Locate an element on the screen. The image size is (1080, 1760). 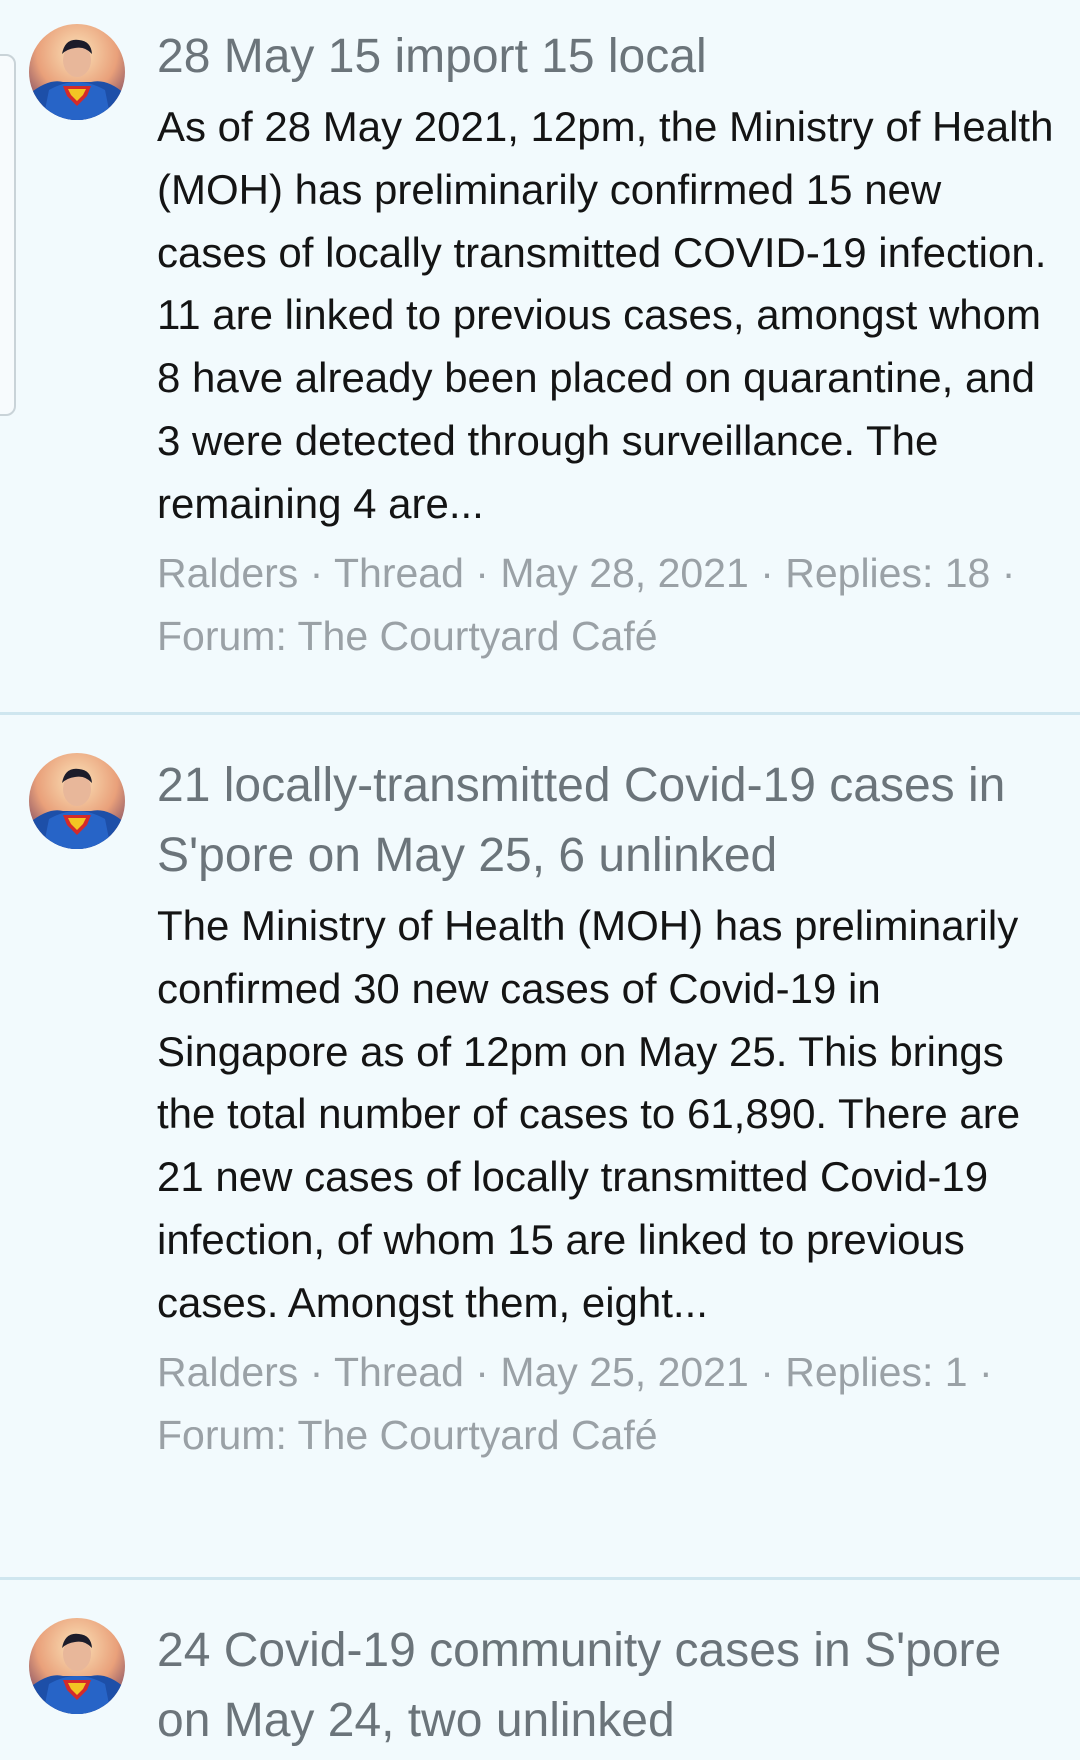
post-date: May 25, 2021 is located at coordinates (624, 1371).